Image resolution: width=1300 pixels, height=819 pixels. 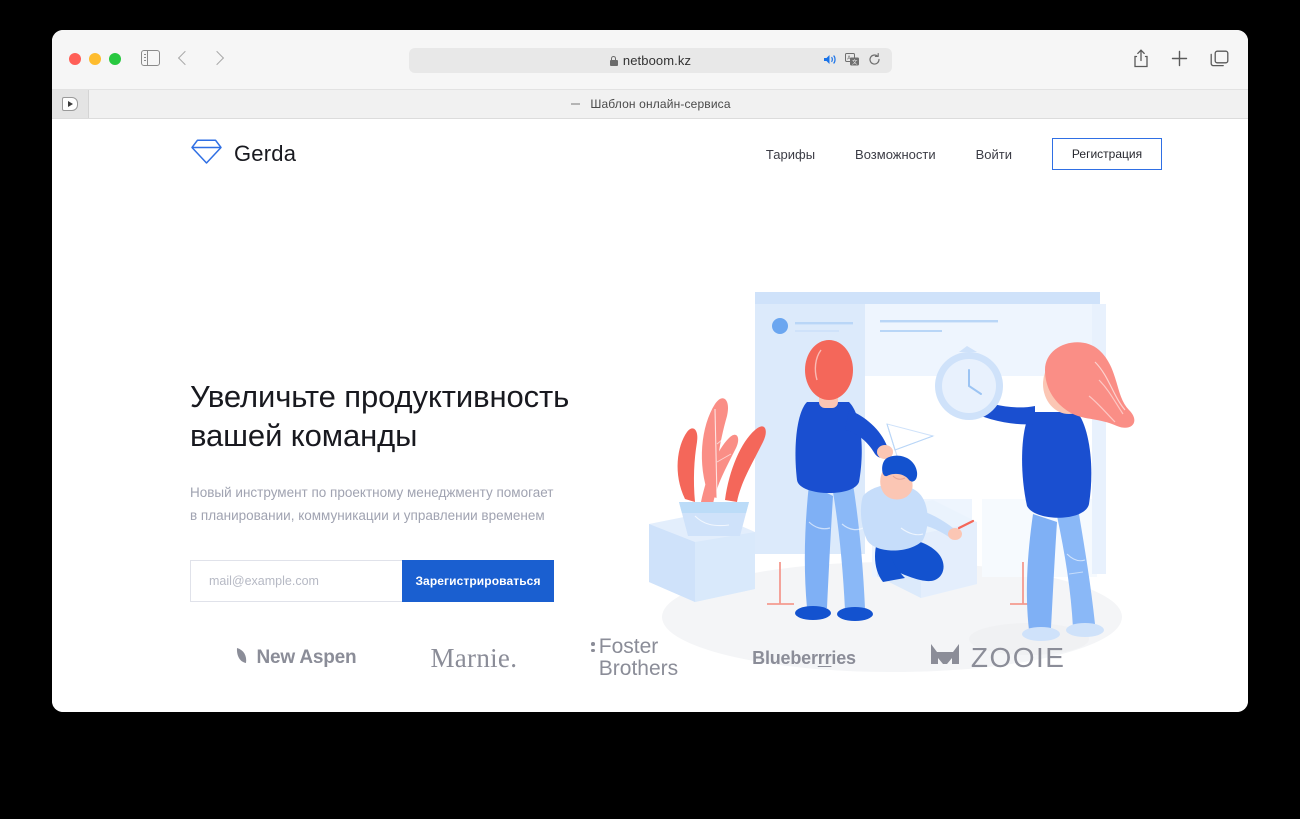 What do you see at coordinates (575, 104) in the screenshot?
I see `tab-favicon-icon` at bounding box center [575, 104].